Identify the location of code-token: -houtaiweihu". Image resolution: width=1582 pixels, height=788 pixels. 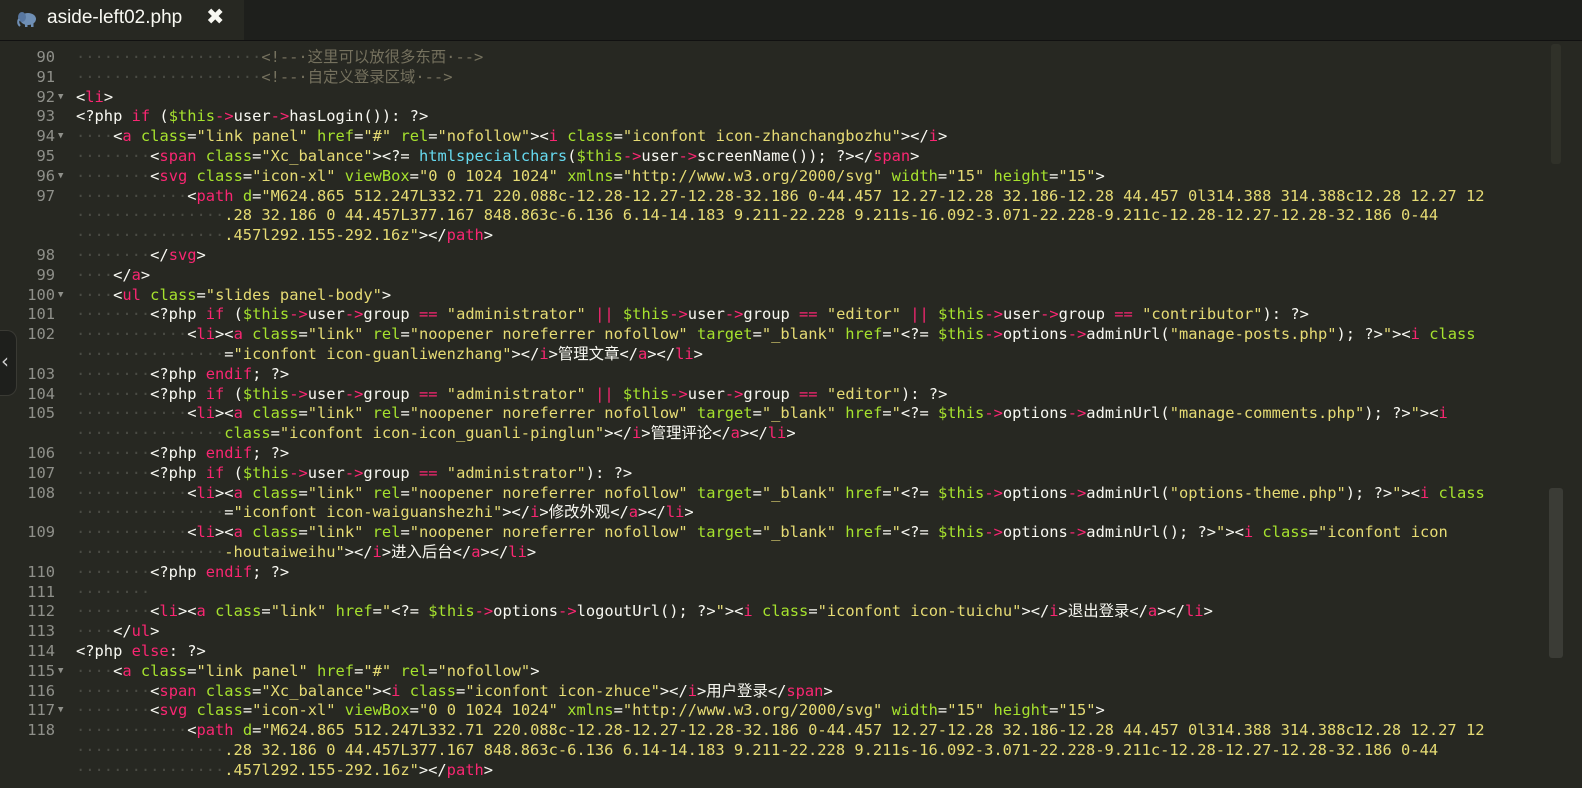
(284, 552).